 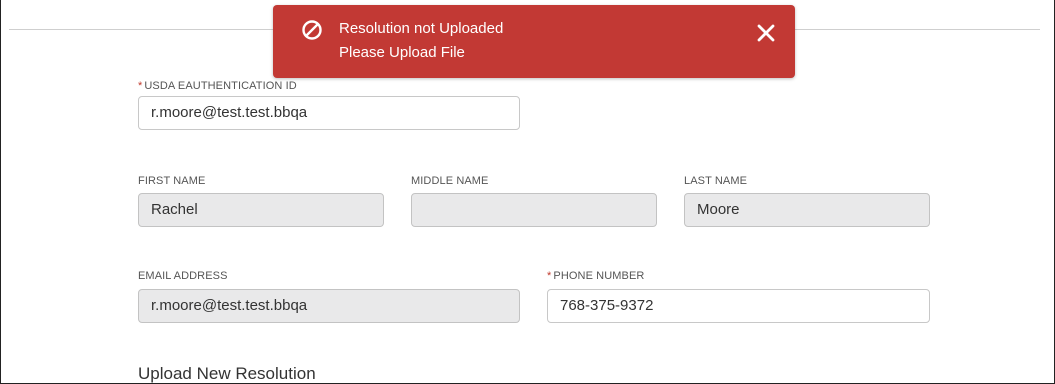 I want to click on upload-section-title: Upload New Resolution, so click(x=227, y=373).